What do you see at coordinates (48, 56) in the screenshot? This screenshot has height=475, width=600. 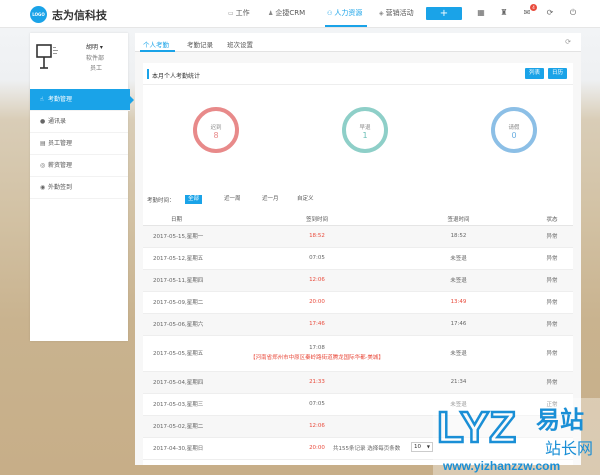 I see `avatar` at bounding box center [48, 56].